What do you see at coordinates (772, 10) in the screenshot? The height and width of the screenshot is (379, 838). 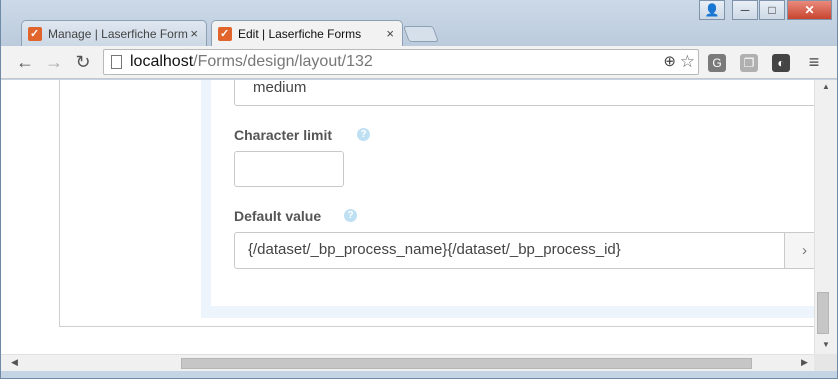 I see `maximize-button: □` at bounding box center [772, 10].